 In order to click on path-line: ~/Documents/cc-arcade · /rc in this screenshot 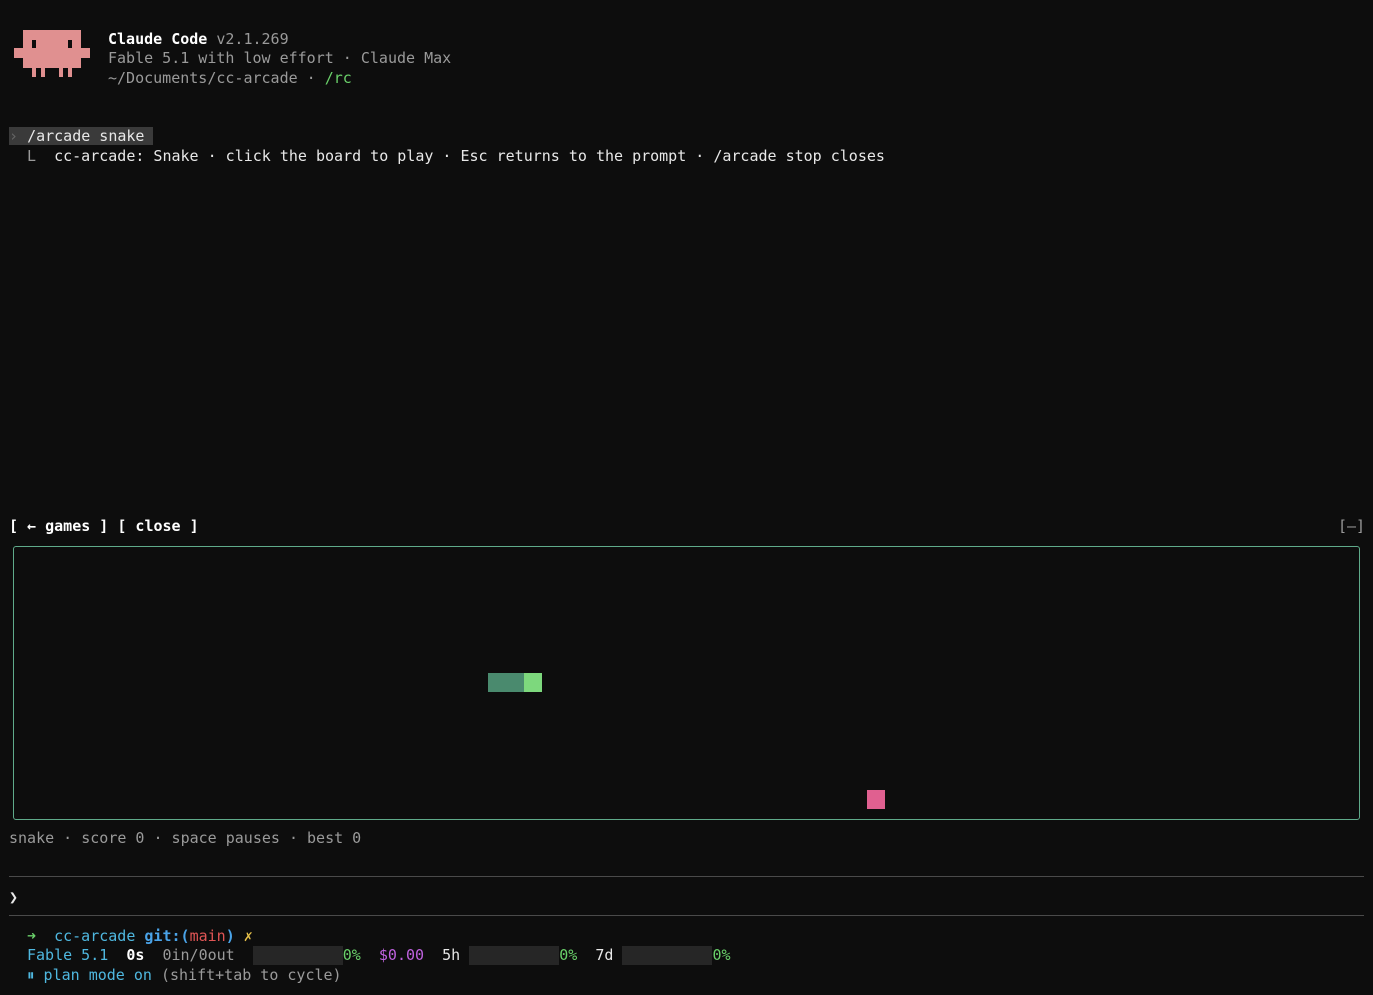, I will do `click(230, 78)`.